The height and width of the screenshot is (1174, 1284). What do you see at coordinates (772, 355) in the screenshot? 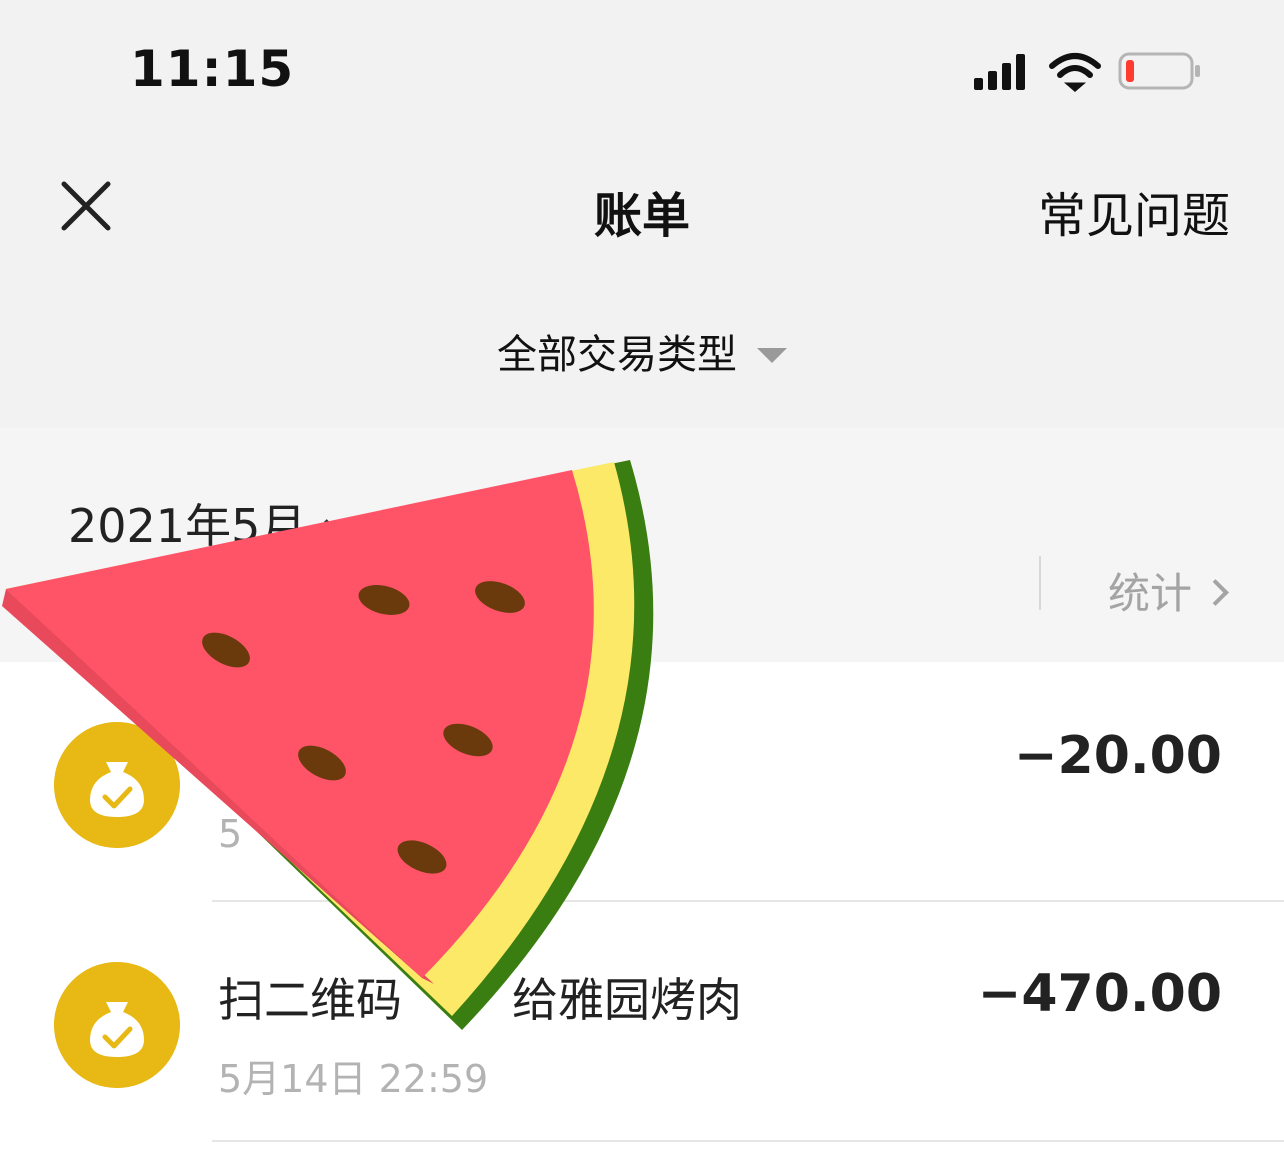
I see `dropdown-triangle-icon` at bounding box center [772, 355].